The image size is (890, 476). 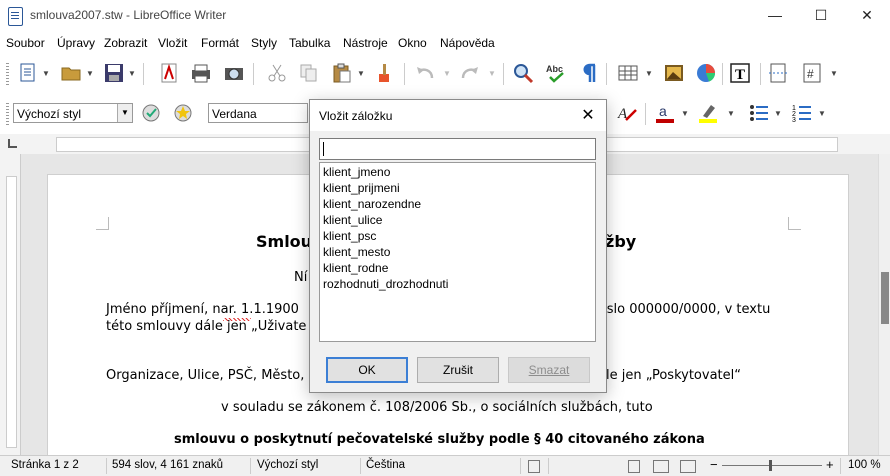 What do you see at coordinates (114, 73) in the screenshot?
I see `save-icon` at bounding box center [114, 73].